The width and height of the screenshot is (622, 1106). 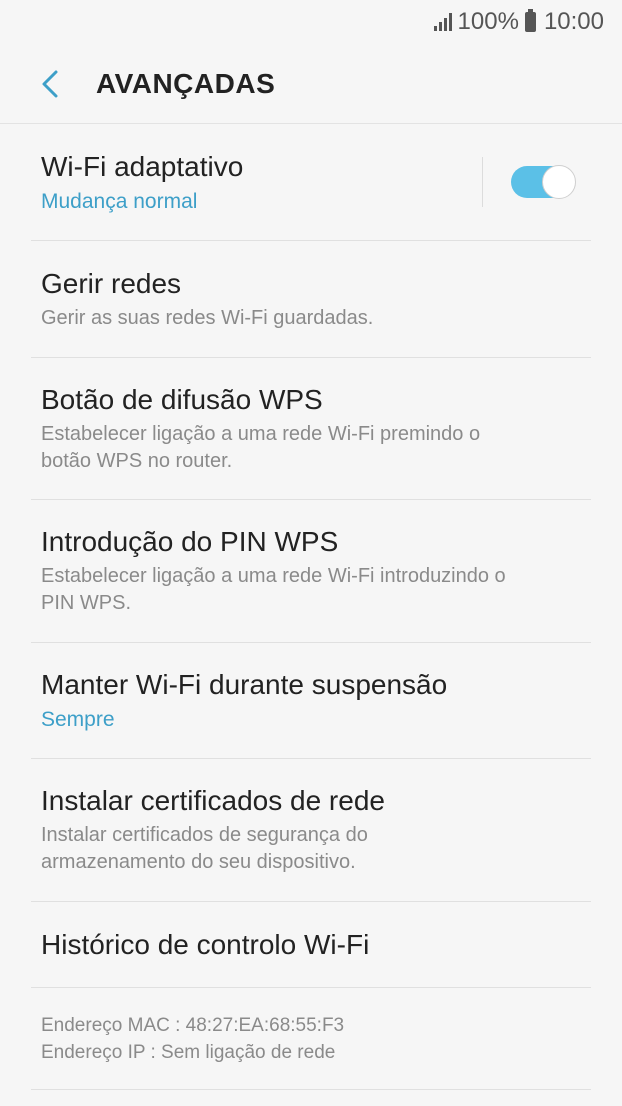 What do you see at coordinates (205, 944) in the screenshot?
I see `setting-title: Histórico de controlo Wi-Fi` at bounding box center [205, 944].